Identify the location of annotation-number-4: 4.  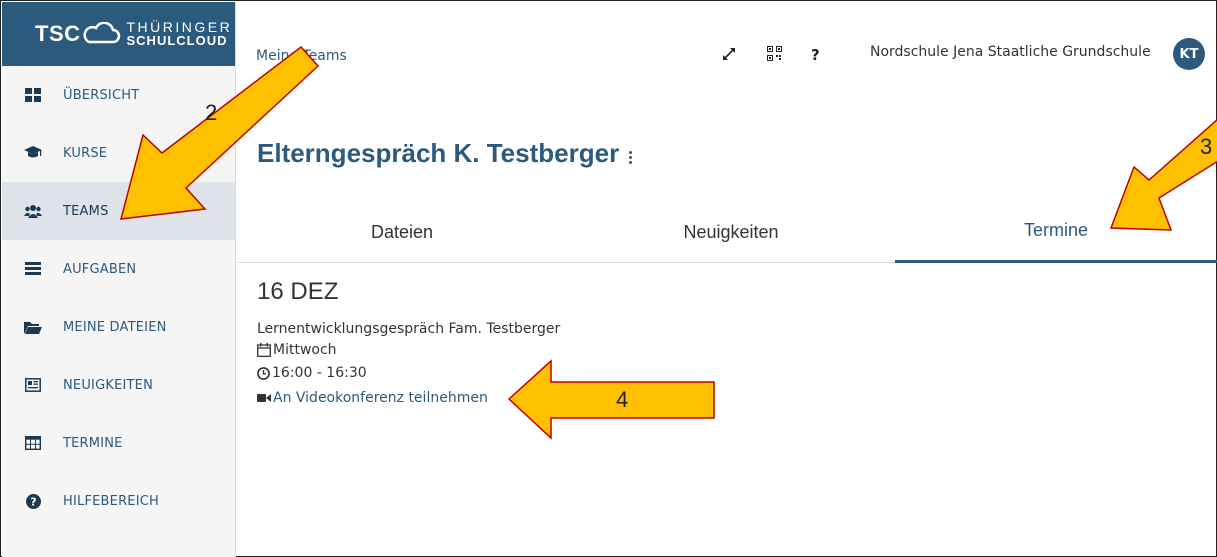
(622, 399).